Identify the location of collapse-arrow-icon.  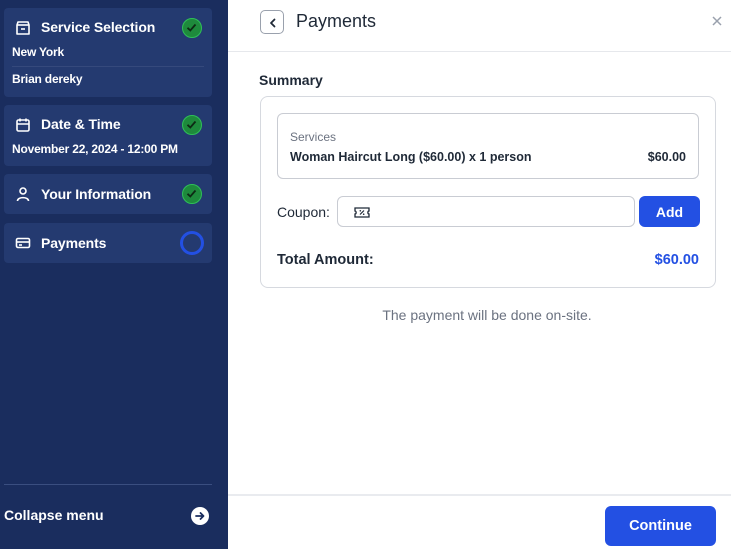
(200, 516).